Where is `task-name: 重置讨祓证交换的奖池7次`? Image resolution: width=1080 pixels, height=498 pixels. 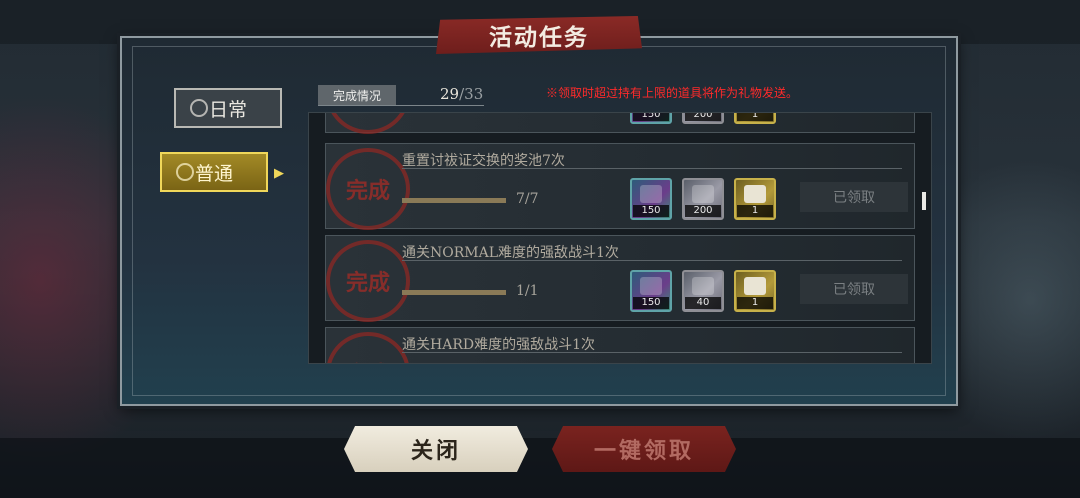
task-name: 重置讨祓证交换的奖池7次 is located at coordinates (483, 161).